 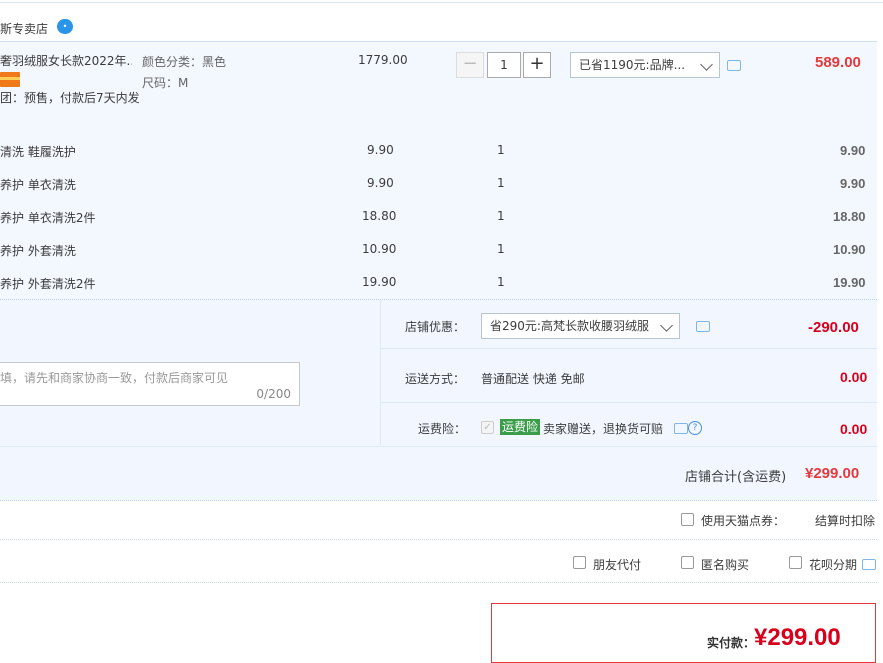 I want to click on service-price: 18.80, so click(x=379, y=216).